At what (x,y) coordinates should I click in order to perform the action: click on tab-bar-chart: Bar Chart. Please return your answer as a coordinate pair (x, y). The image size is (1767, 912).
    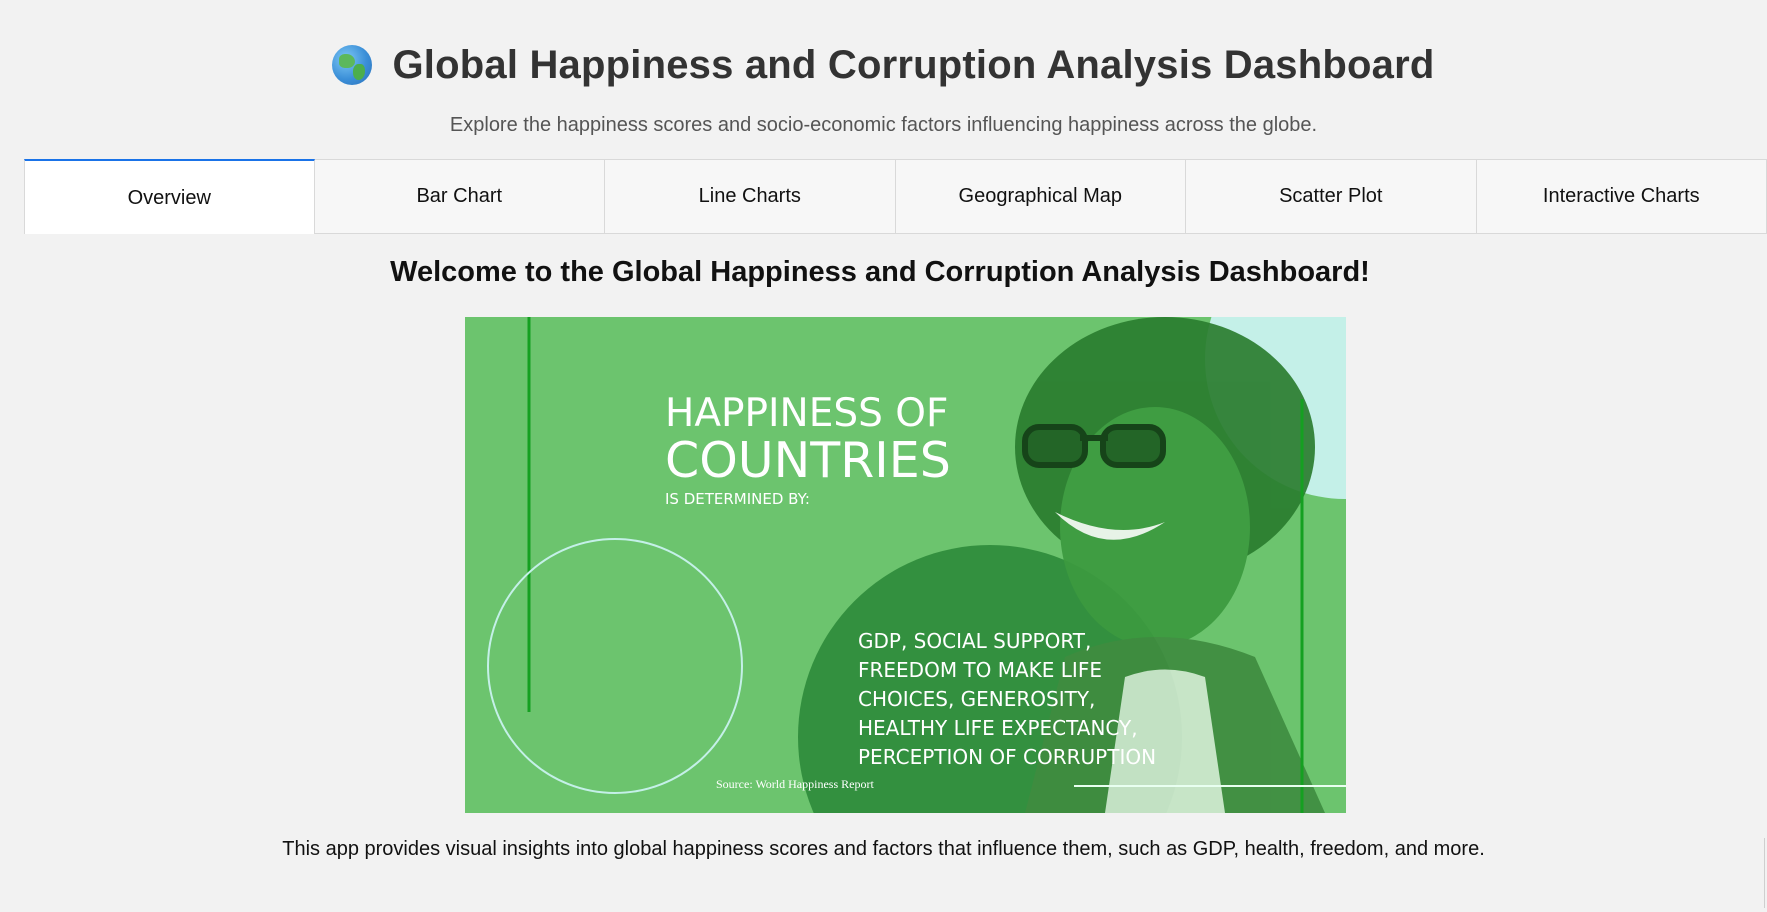
    Looking at the image, I should click on (460, 196).